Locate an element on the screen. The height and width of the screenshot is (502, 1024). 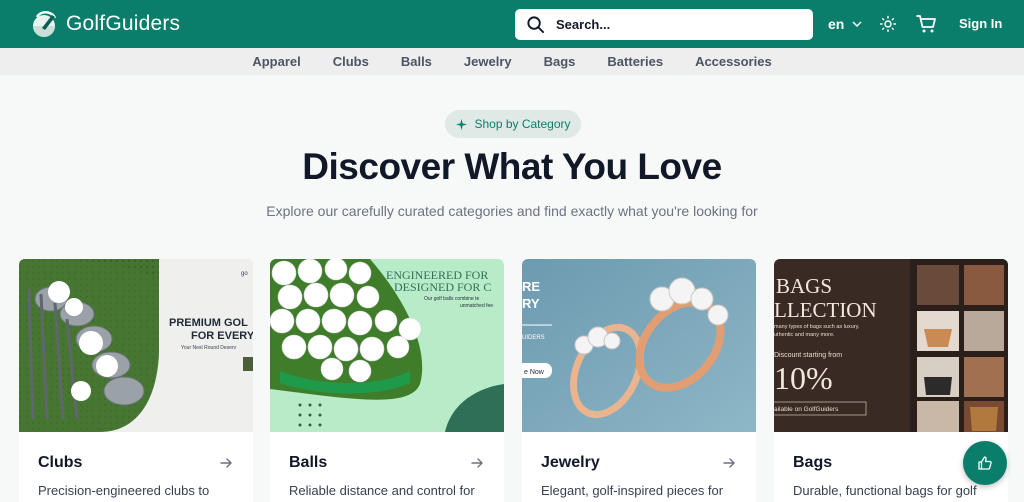
search-icon is located at coordinates (536, 25).